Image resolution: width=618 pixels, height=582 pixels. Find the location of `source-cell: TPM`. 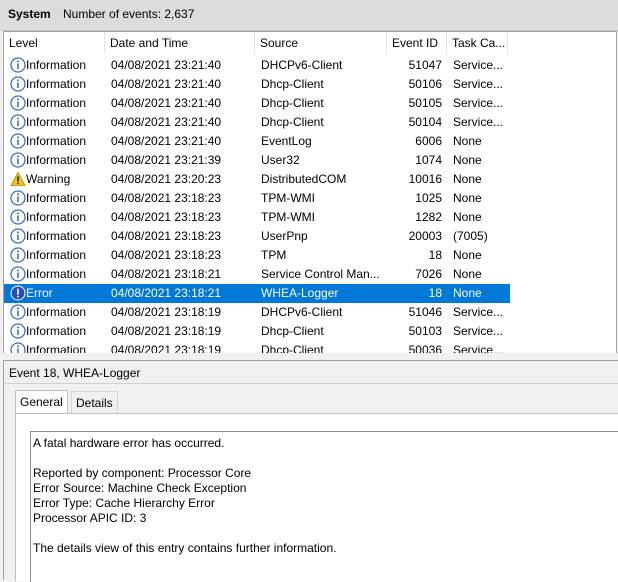

source-cell: TPM is located at coordinates (274, 255).